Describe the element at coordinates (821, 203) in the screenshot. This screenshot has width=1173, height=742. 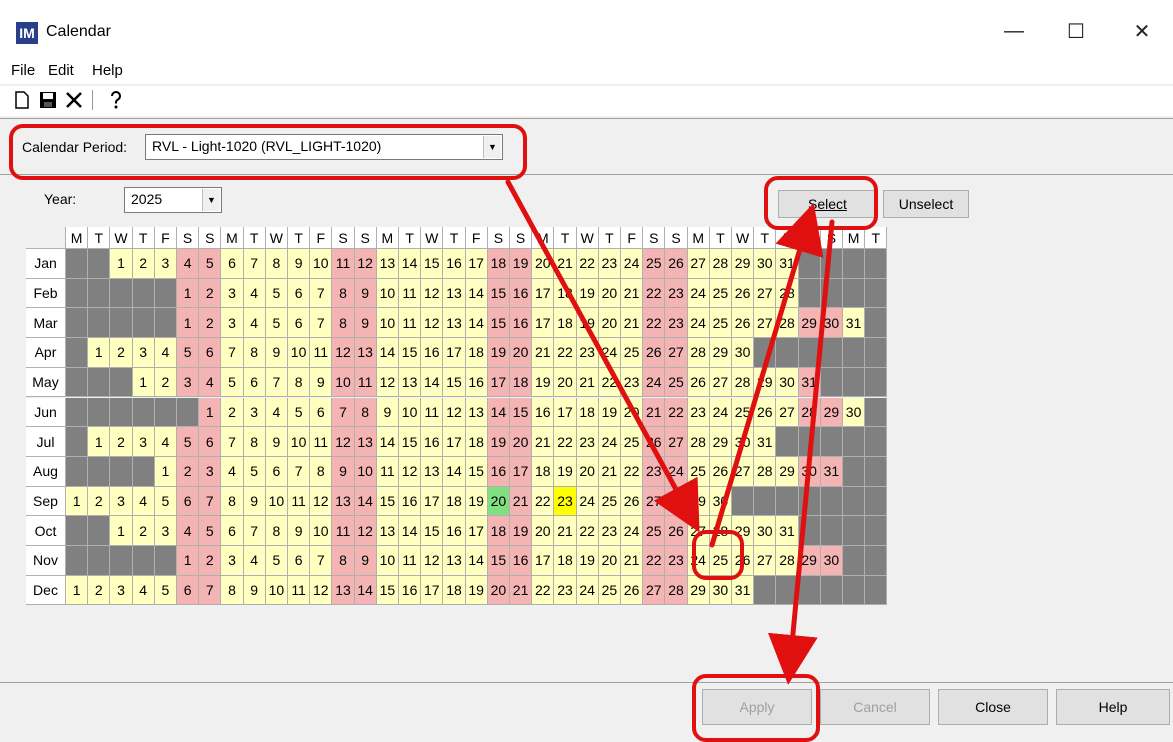
I see `annotation-box-select` at that location.